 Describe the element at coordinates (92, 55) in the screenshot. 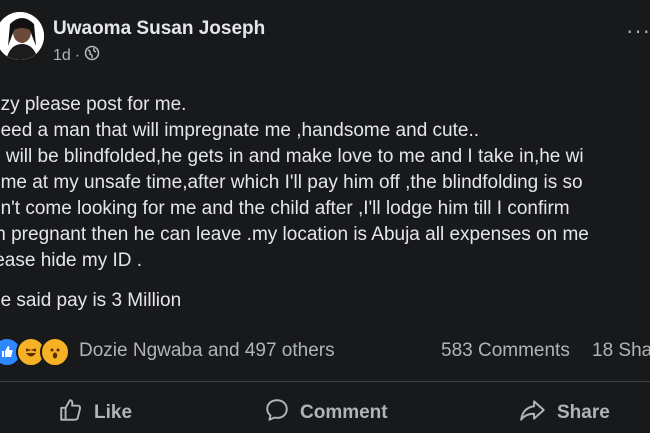

I see `globe-icon` at that location.